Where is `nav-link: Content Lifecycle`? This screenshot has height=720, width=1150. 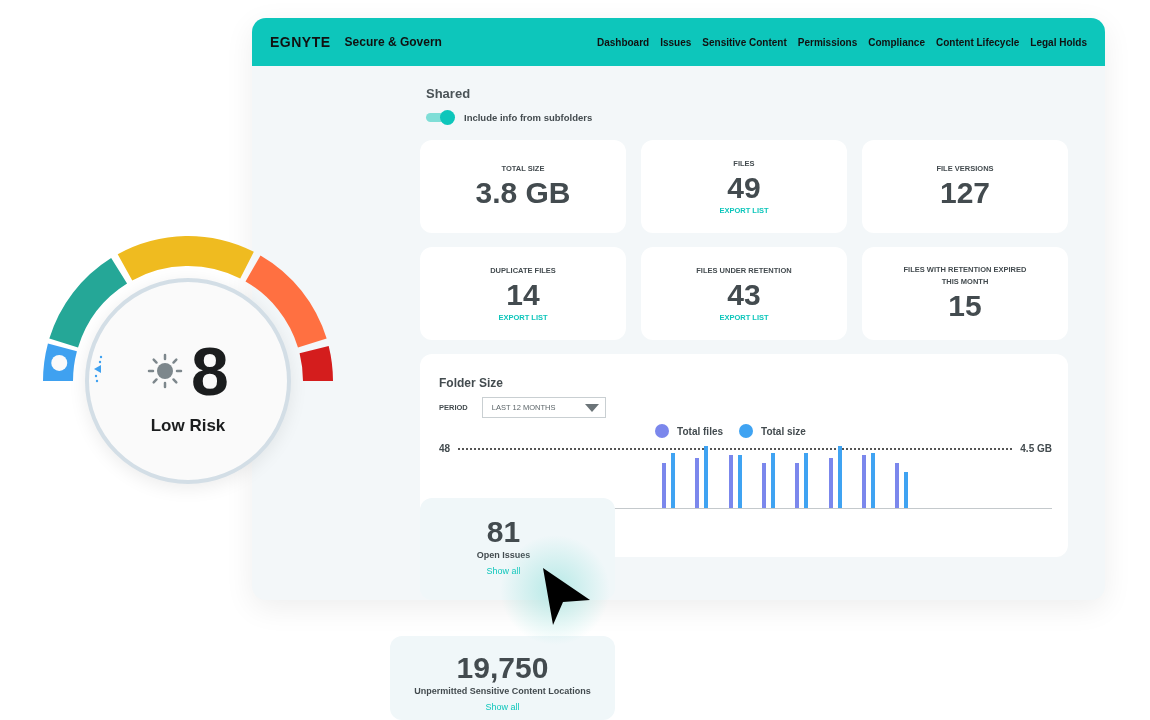 nav-link: Content Lifecycle is located at coordinates (977, 42).